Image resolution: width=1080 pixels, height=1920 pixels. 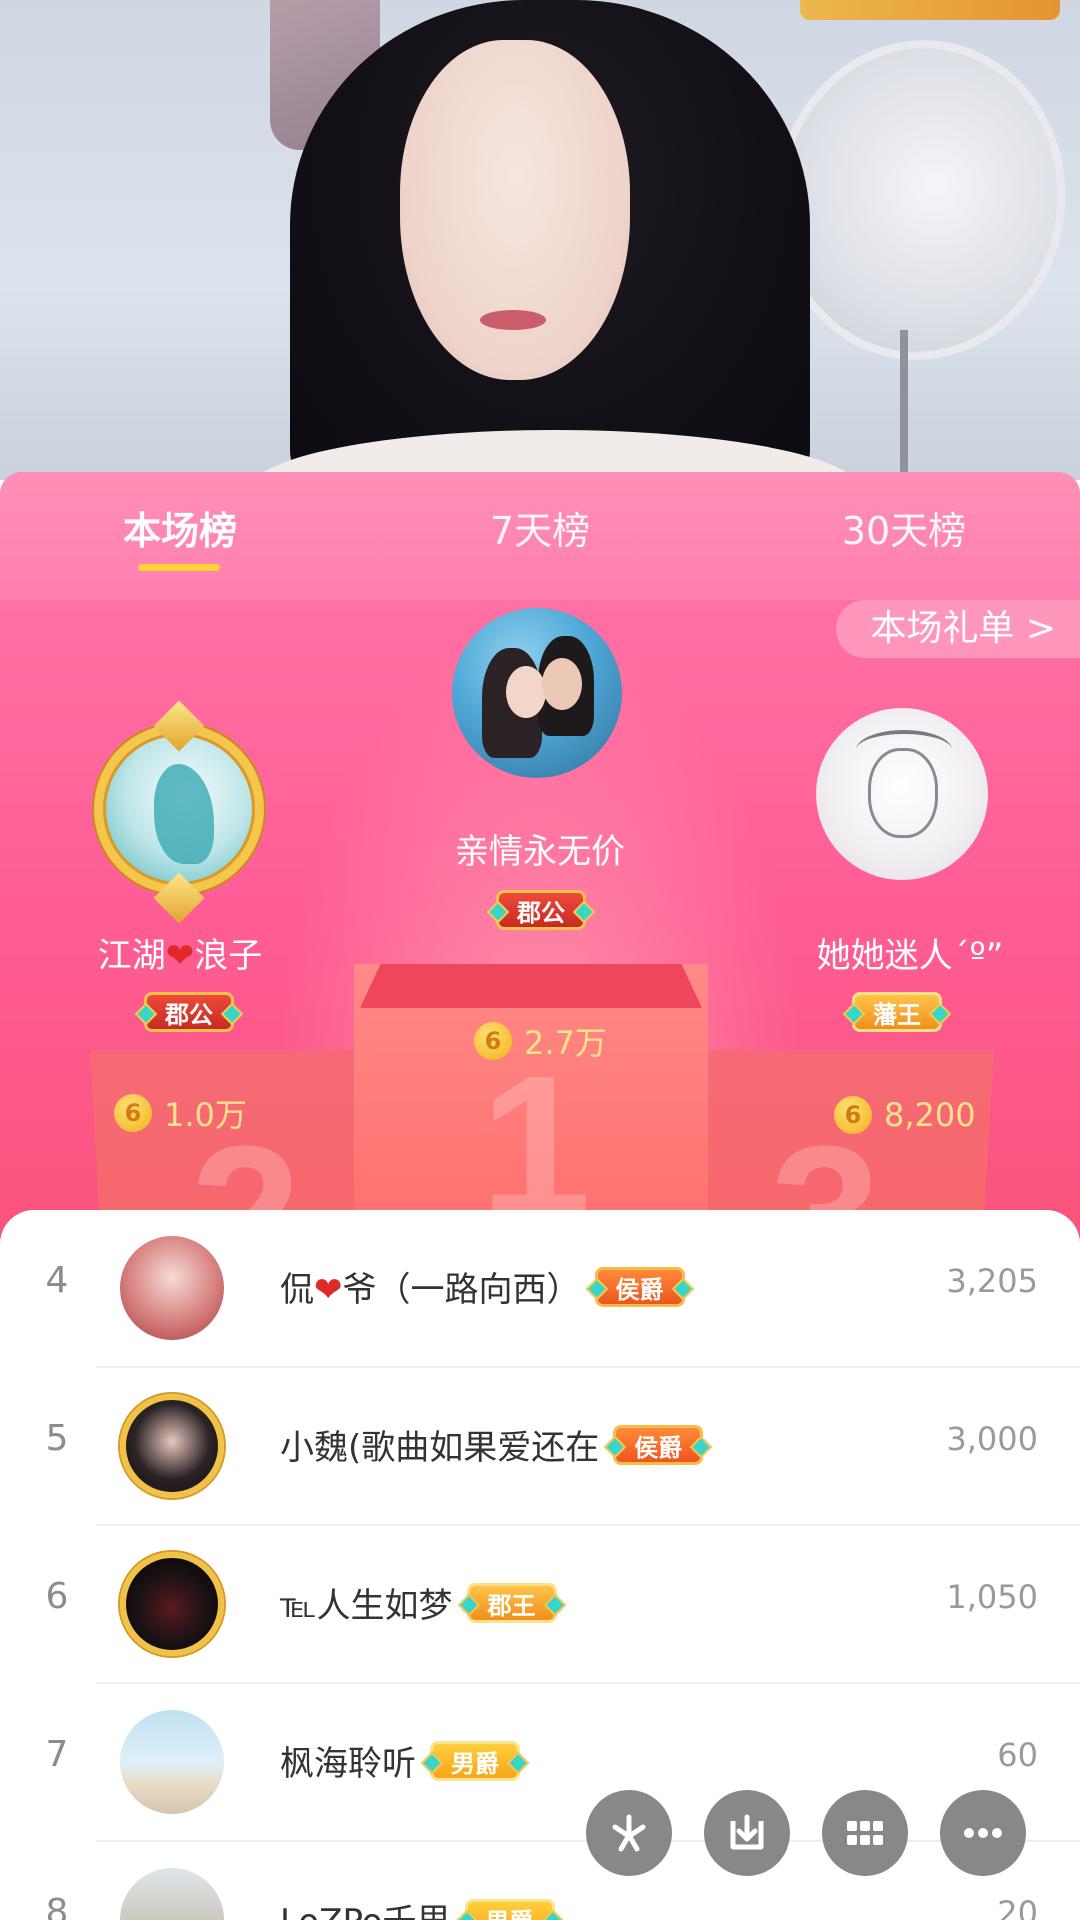 I want to click on top2-rank-badge: 郡公, so click(x=189, y=1012).